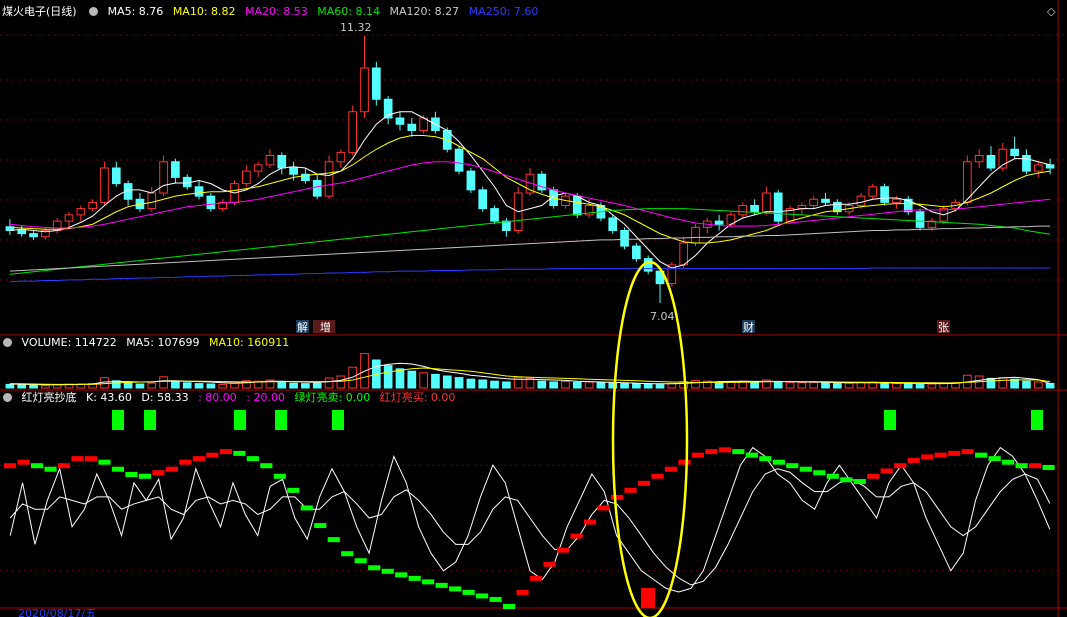 The height and width of the screenshot is (617, 1067). I want to click on marker-cai: 财, so click(748, 327).